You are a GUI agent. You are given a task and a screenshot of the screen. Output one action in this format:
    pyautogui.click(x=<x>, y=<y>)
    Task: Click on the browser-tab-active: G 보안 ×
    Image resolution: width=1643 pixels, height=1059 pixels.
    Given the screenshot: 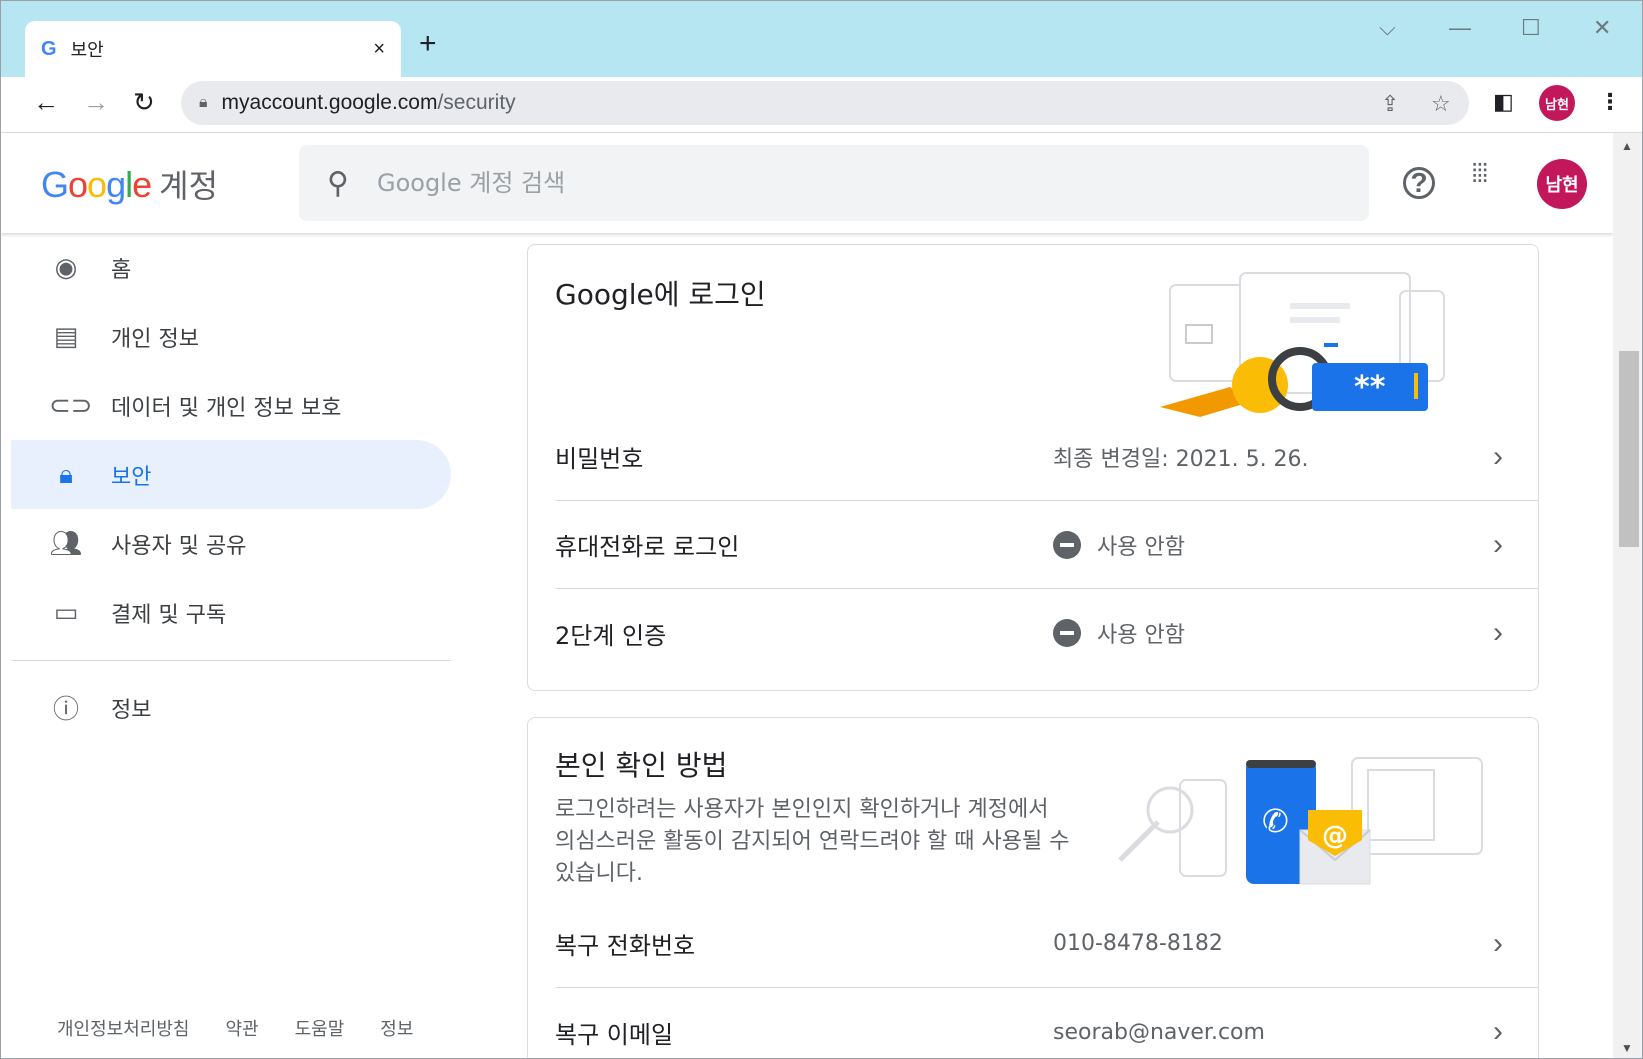 What is the action you would take?
    pyautogui.click(x=213, y=49)
    